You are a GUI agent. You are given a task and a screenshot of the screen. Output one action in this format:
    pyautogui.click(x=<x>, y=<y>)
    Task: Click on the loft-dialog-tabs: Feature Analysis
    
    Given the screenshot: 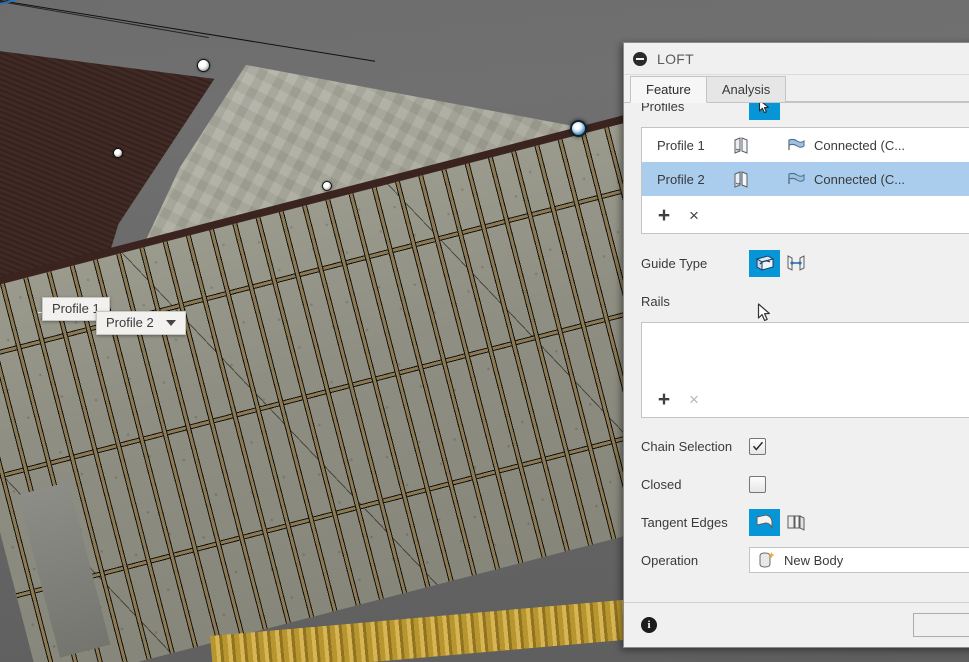 What is the action you would take?
    pyautogui.click(x=796, y=89)
    